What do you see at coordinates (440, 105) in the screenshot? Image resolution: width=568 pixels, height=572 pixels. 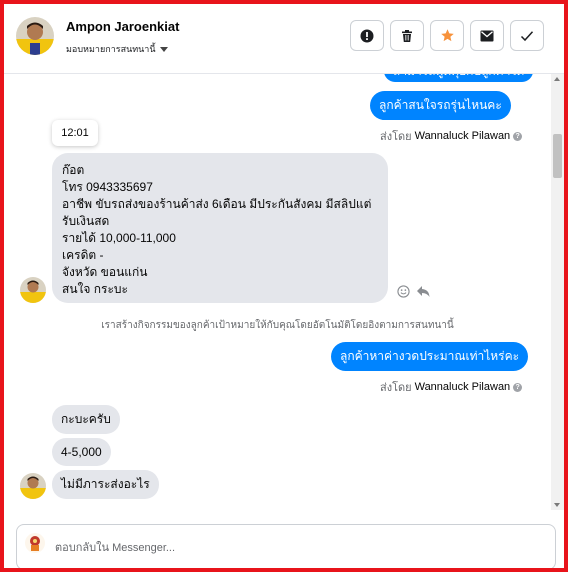 I see `outgoing-message: ลูกค้าสนใจรถรุ่นไหนคะ` at bounding box center [440, 105].